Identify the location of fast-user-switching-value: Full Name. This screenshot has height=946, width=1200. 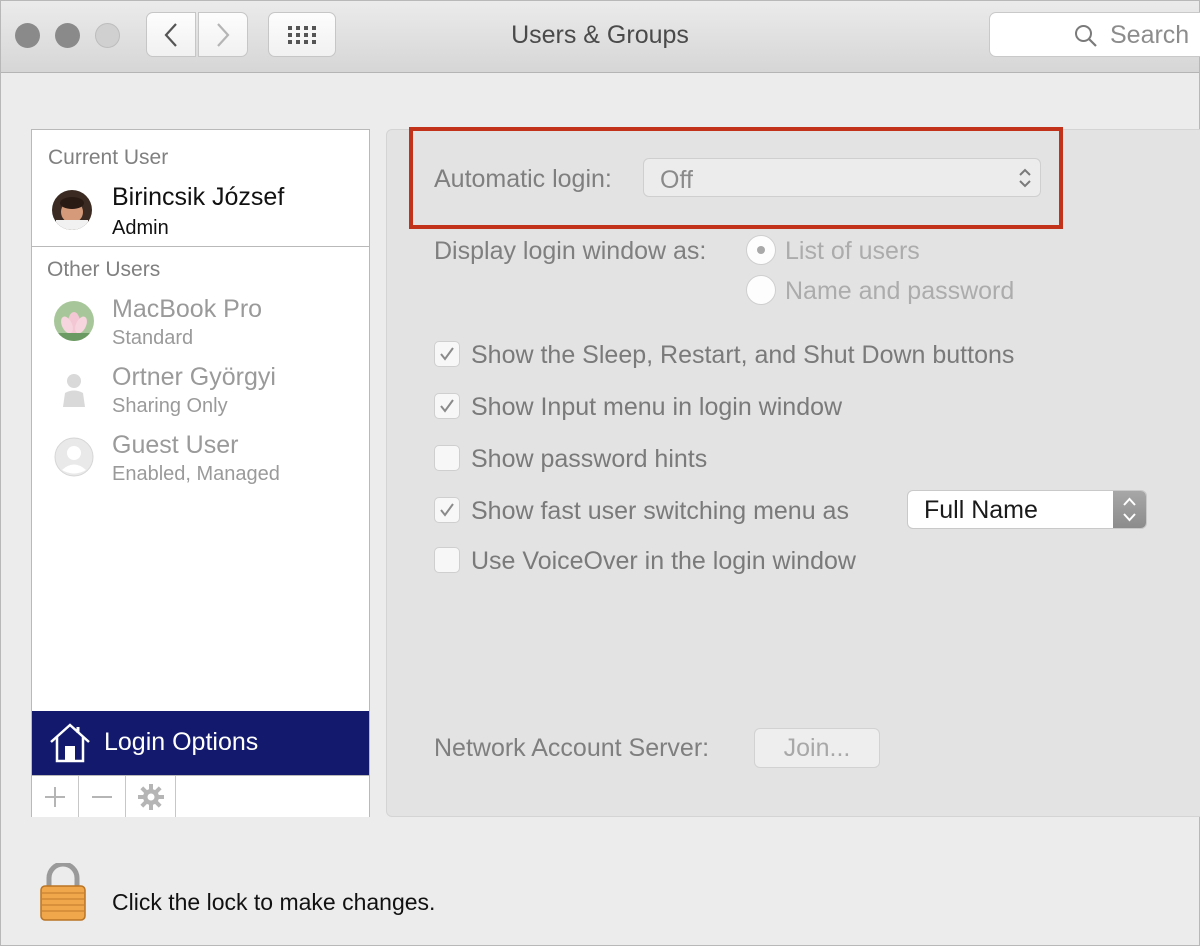
(981, 510).